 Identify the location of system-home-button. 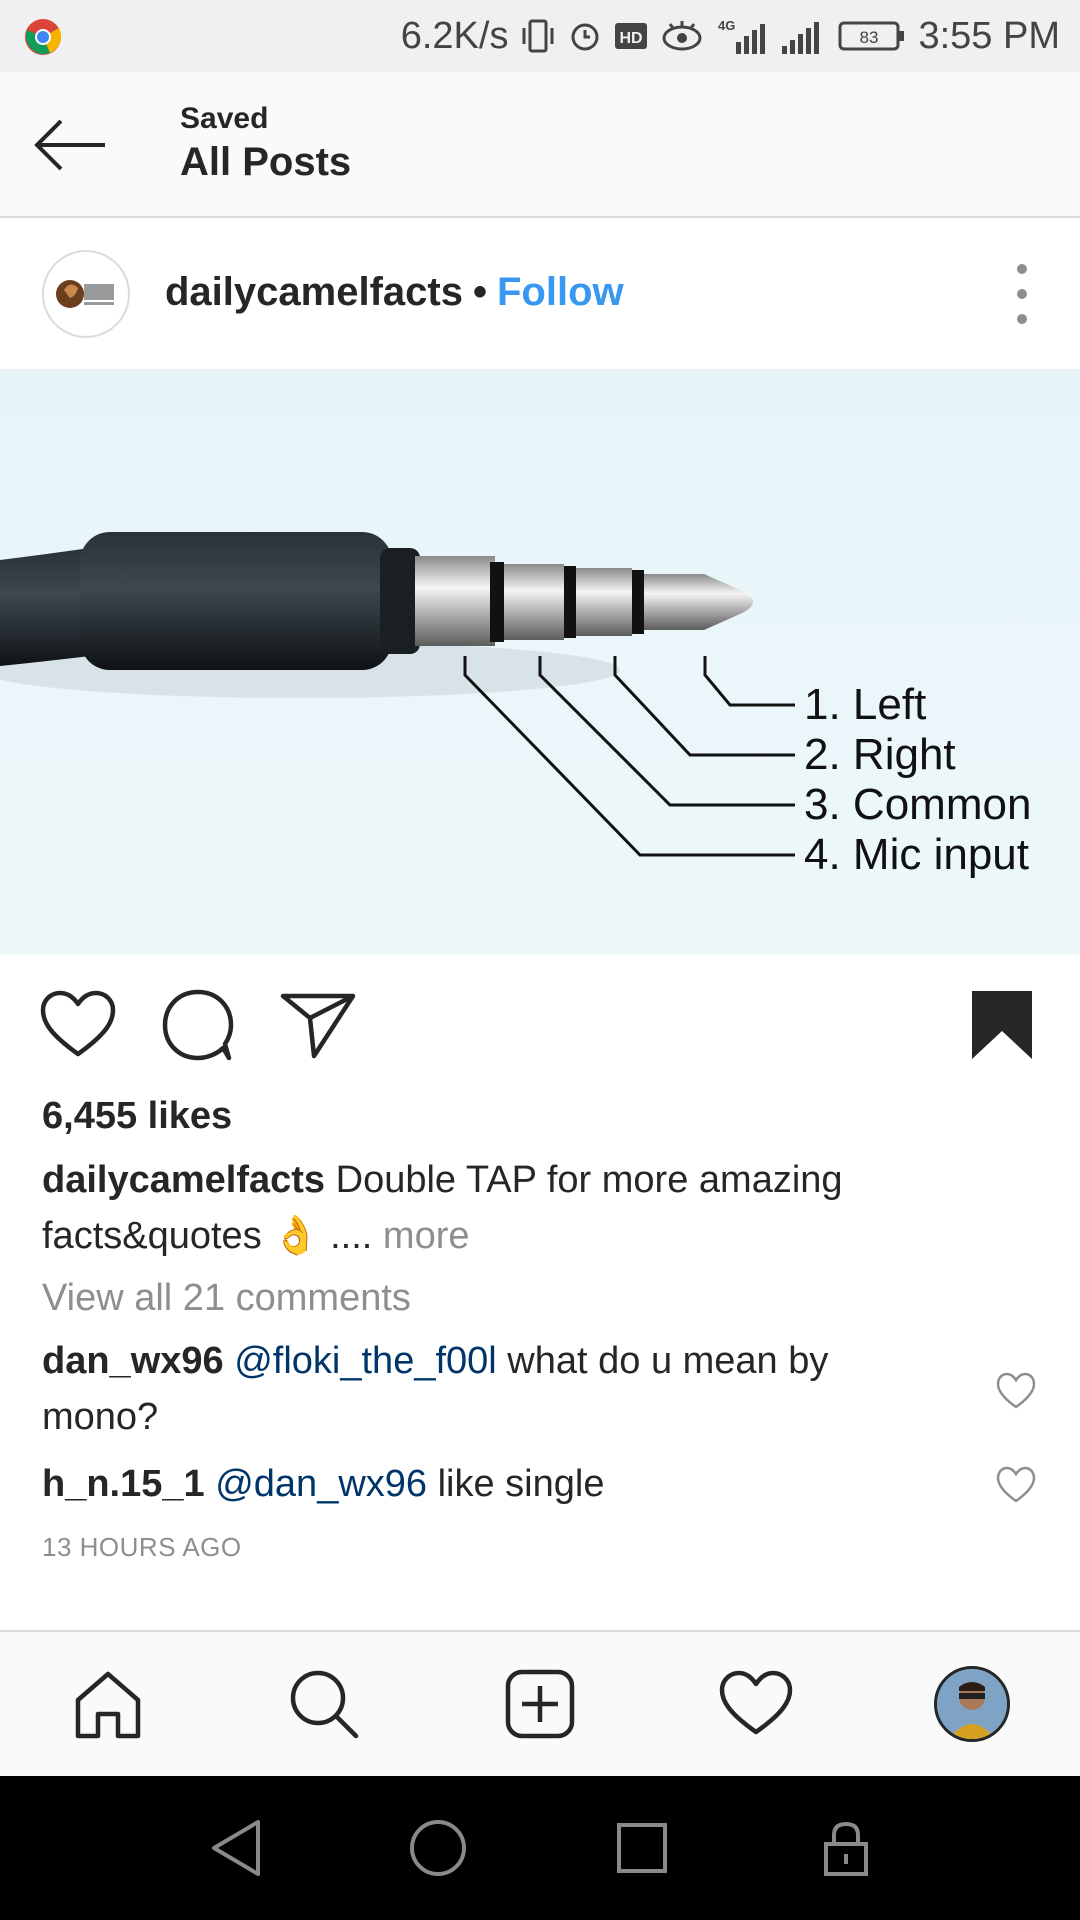
(438, 1848).